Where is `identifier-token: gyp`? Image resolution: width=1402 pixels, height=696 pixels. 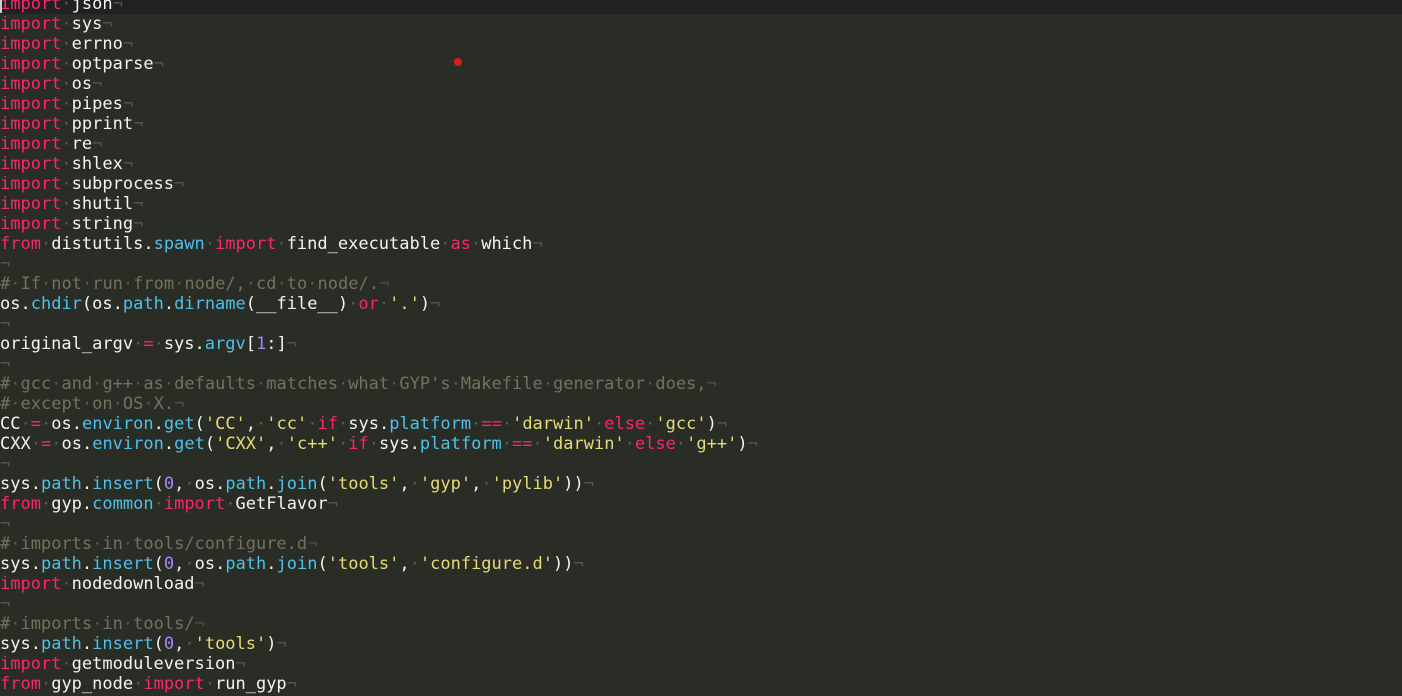 identifier-token: gyp is located at coordinates (66, 504).